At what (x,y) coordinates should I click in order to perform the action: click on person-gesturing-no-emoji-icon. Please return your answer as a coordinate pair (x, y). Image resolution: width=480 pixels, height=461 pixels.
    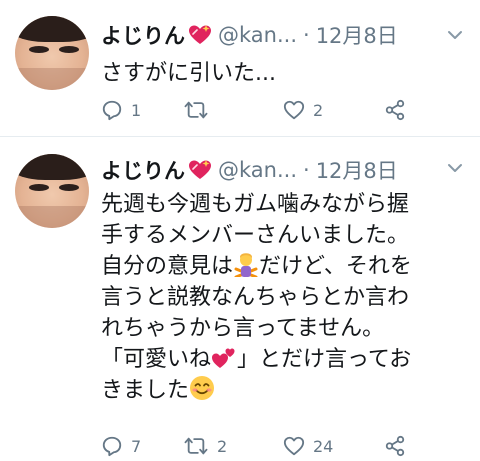
    Looking at the image, I should click on (246, 265).